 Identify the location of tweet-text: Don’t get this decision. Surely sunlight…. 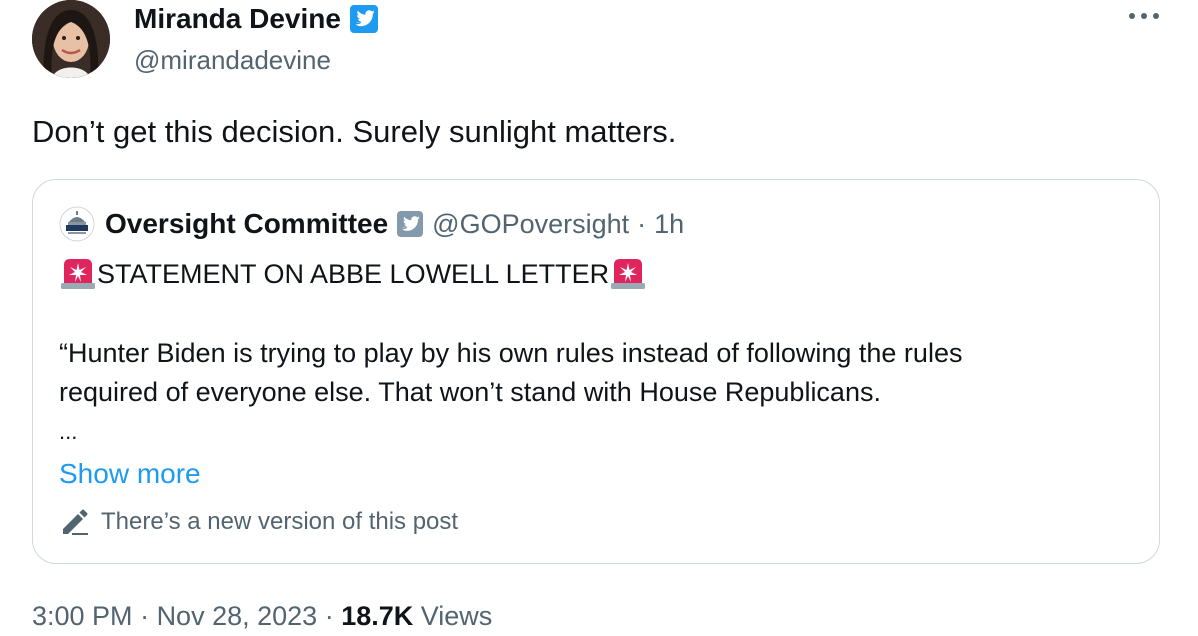
(354, 131).